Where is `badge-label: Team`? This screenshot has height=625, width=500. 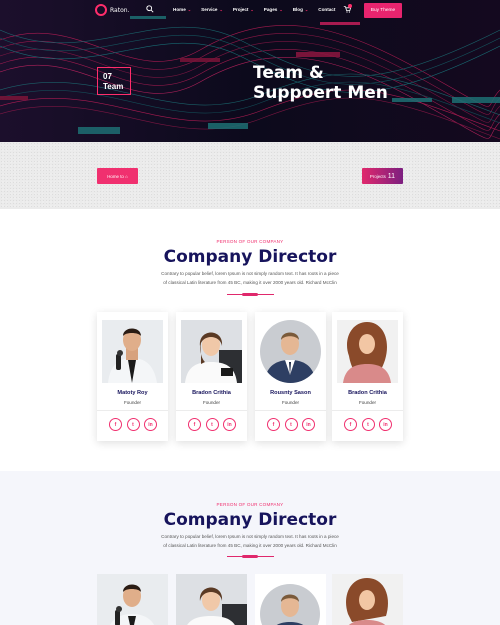
badge-label: Team is located at coordinates (113, 86).